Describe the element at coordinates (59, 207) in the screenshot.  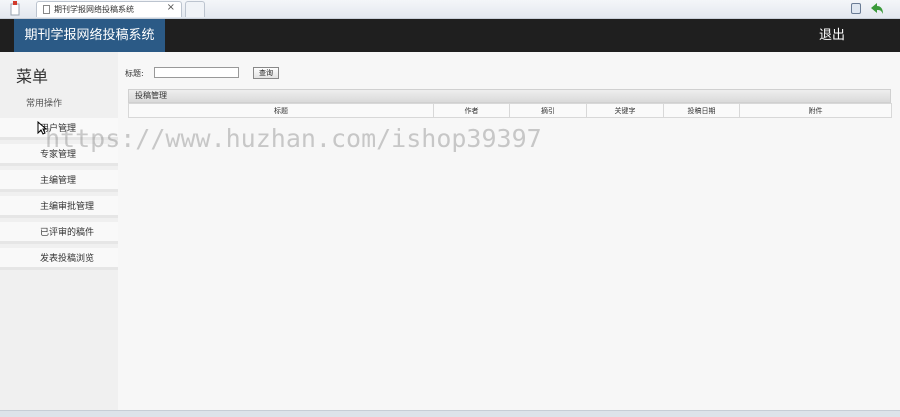
I see `sidebar-item-editor-approval: 主编审批管理` at that location.